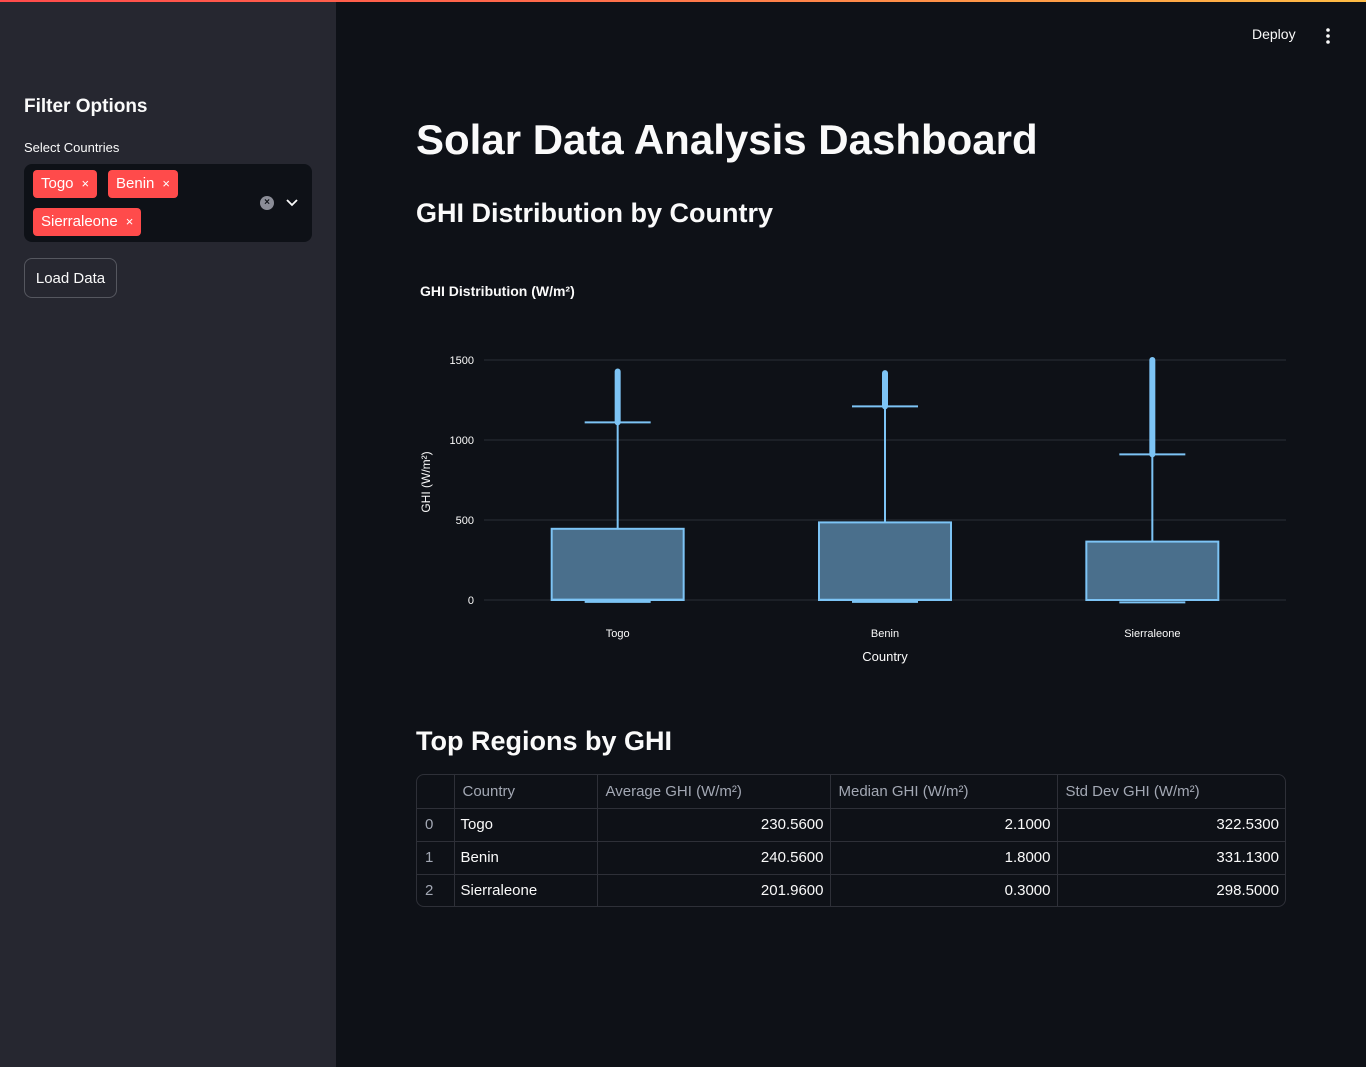 The image size is (1366, 1067). What do you see at coordinates (885, 634) in the screenshot?
I see `x-tick-label: Benin` at bounding box center [885, 634].